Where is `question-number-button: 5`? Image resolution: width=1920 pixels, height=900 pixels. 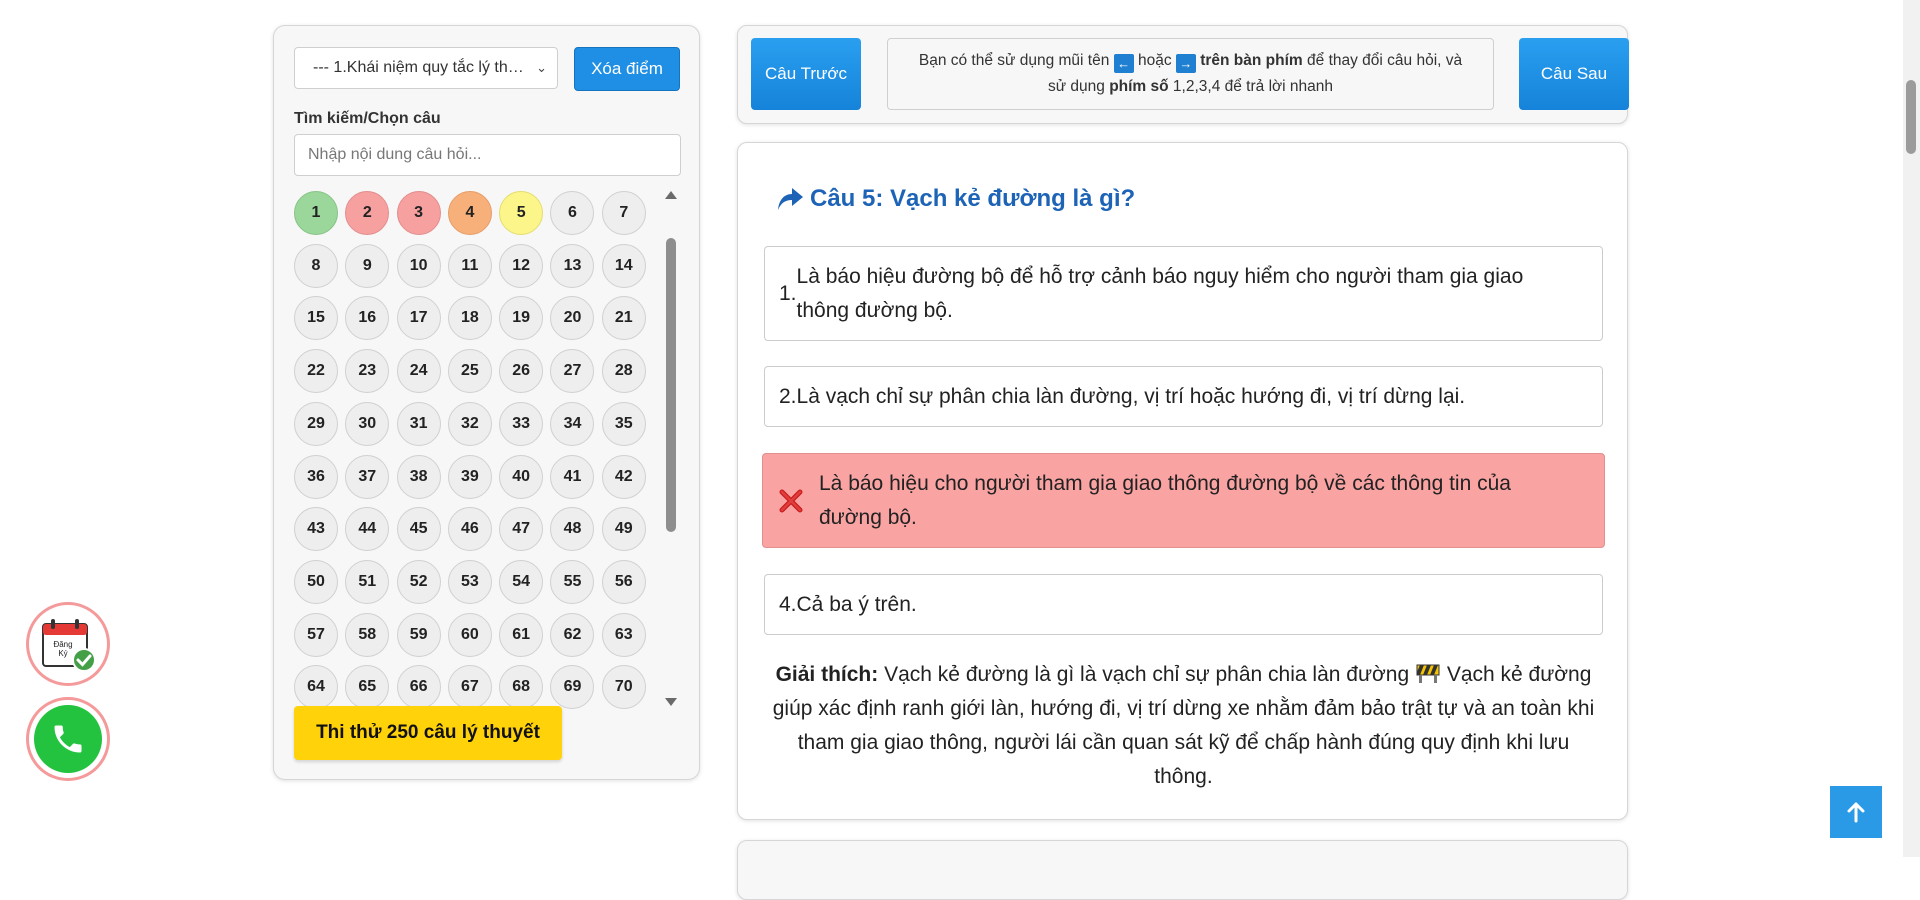 question-number-button: 5 is located at coordinates (521, 213).